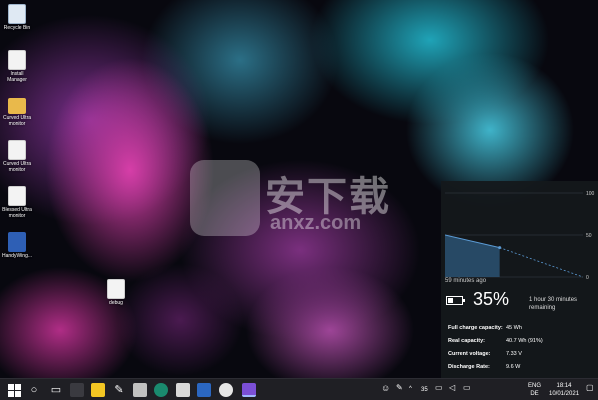  Describe the element at coordinates (98, 390) in the screenshot. I see `paint-icon` at that location.